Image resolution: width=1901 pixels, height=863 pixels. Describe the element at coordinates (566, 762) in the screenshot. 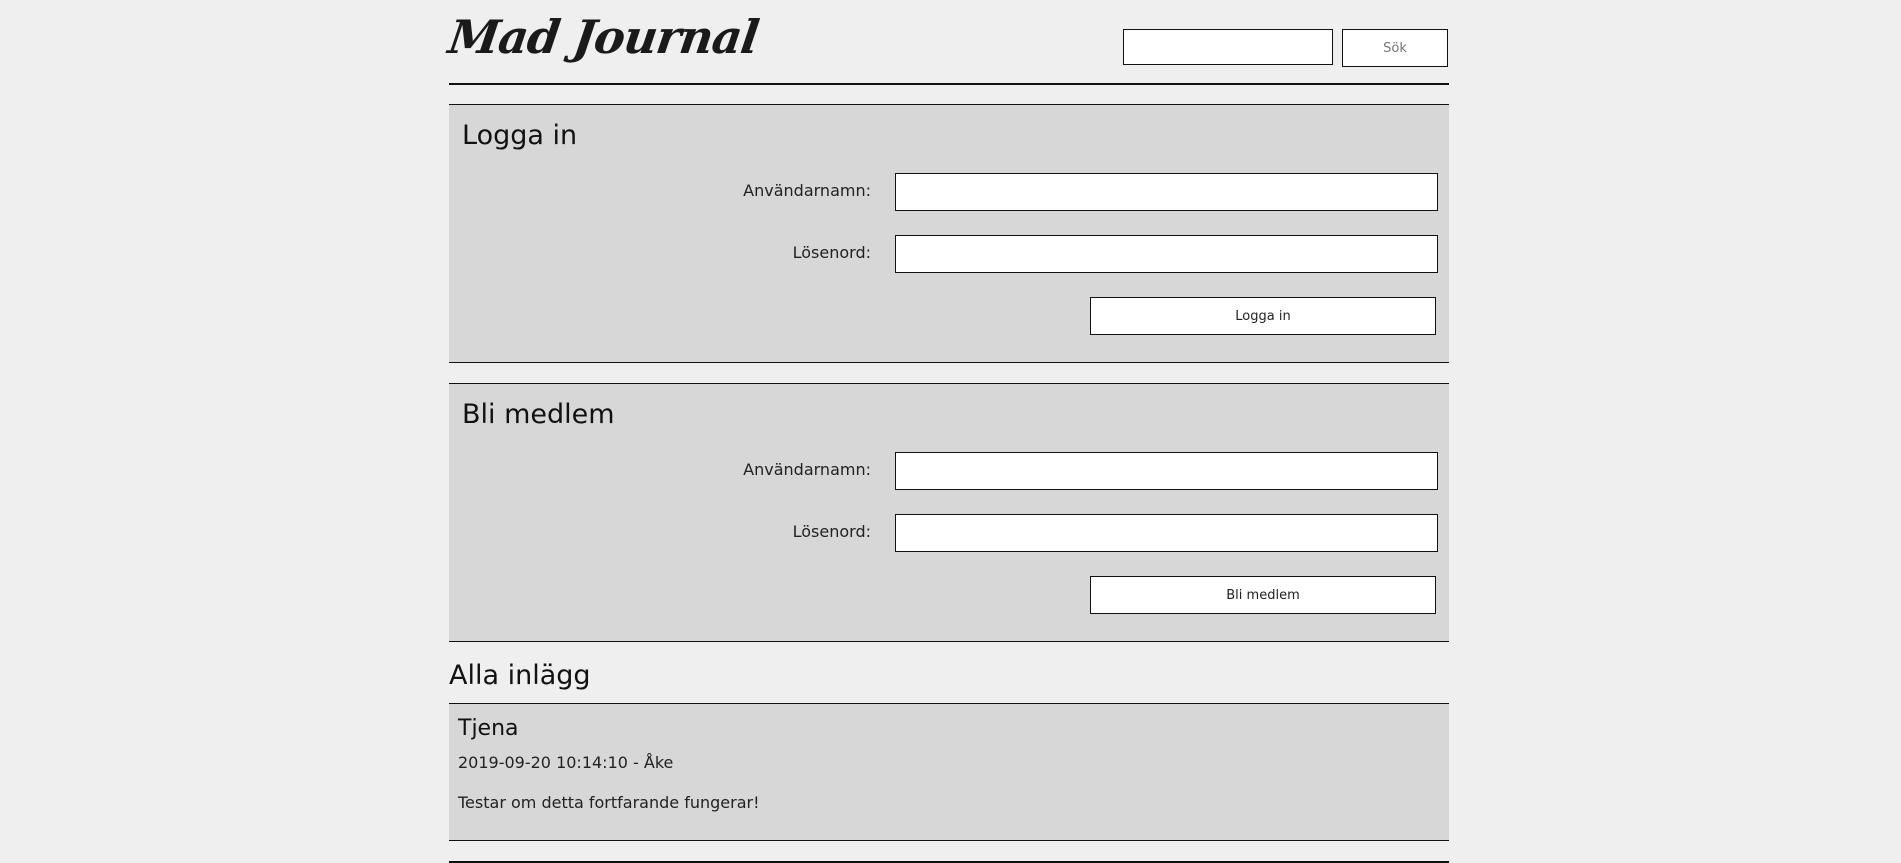

I see `post-meta: 2019-09-20 10:14:10 - Åke` at that location.